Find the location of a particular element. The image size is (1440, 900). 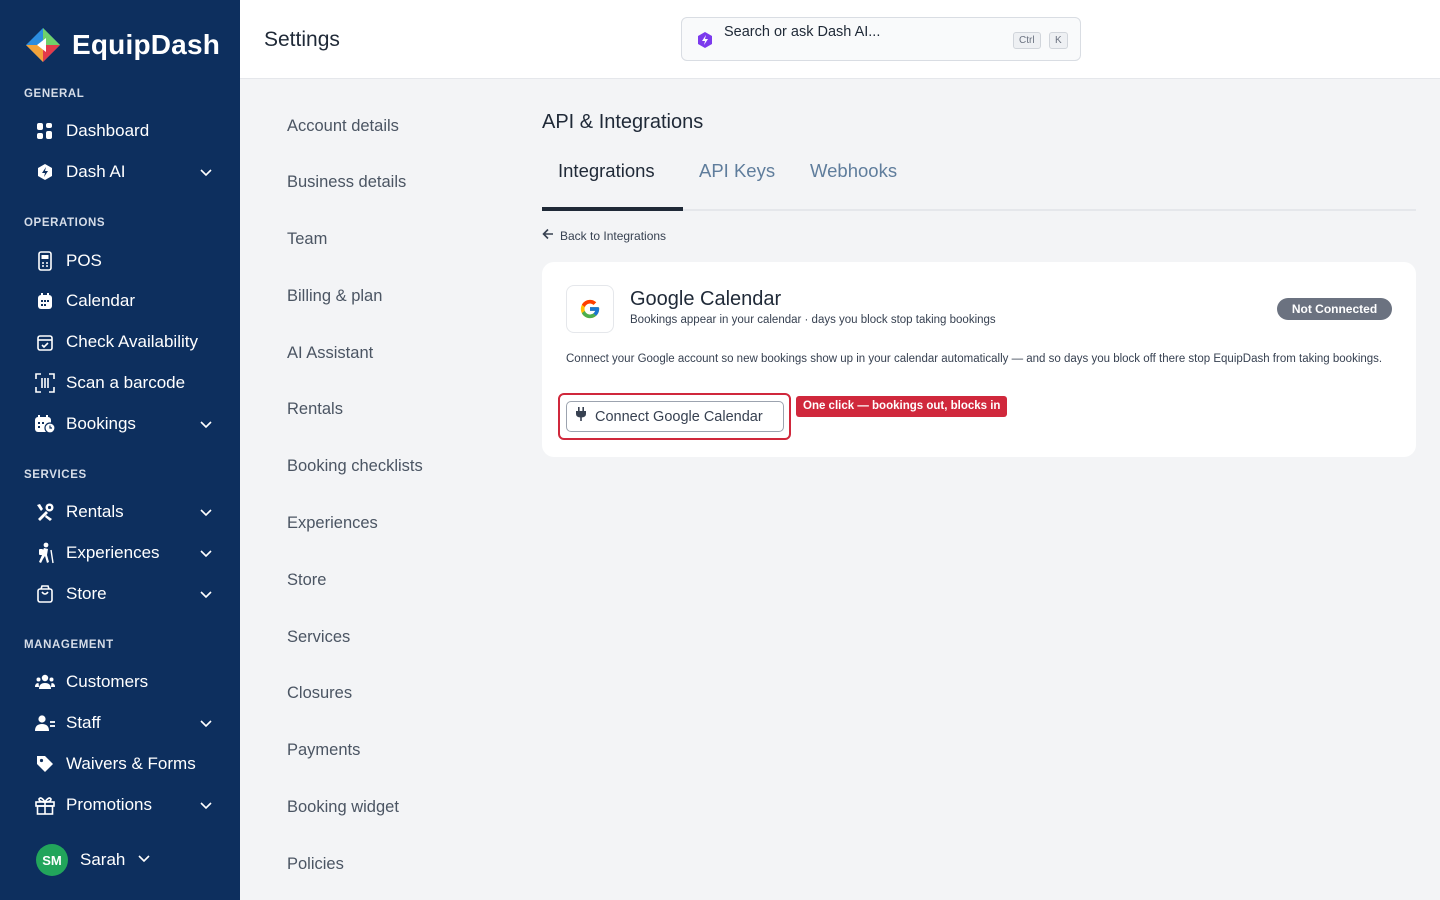

customers-icon is located at coordinates (45, 682).